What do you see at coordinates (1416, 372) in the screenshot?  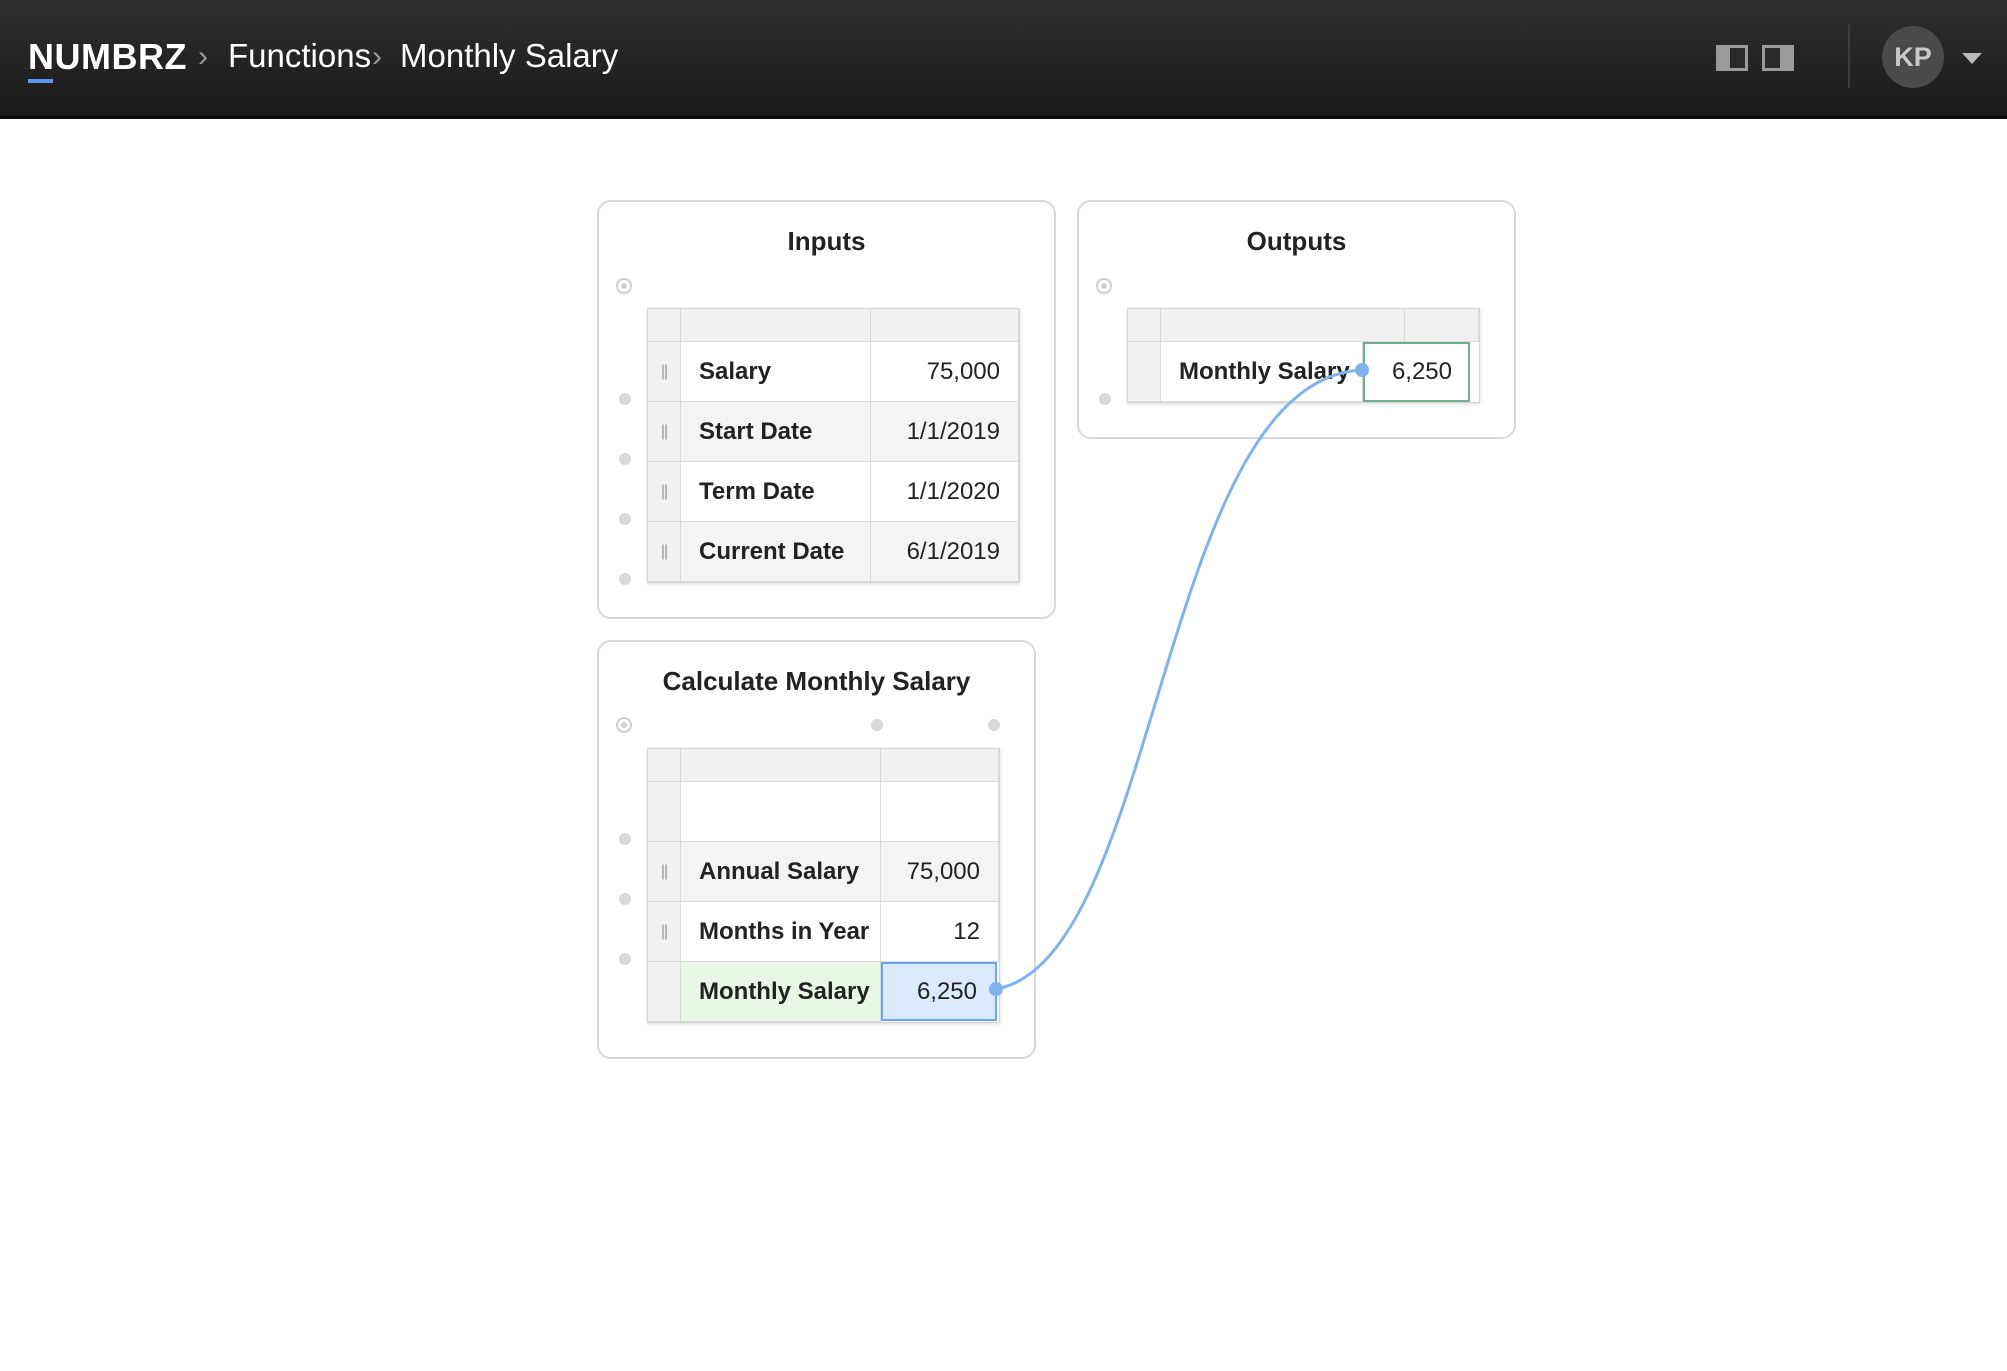 I see `output-value-cell: 6,250` at bounding box center [1416, 372].